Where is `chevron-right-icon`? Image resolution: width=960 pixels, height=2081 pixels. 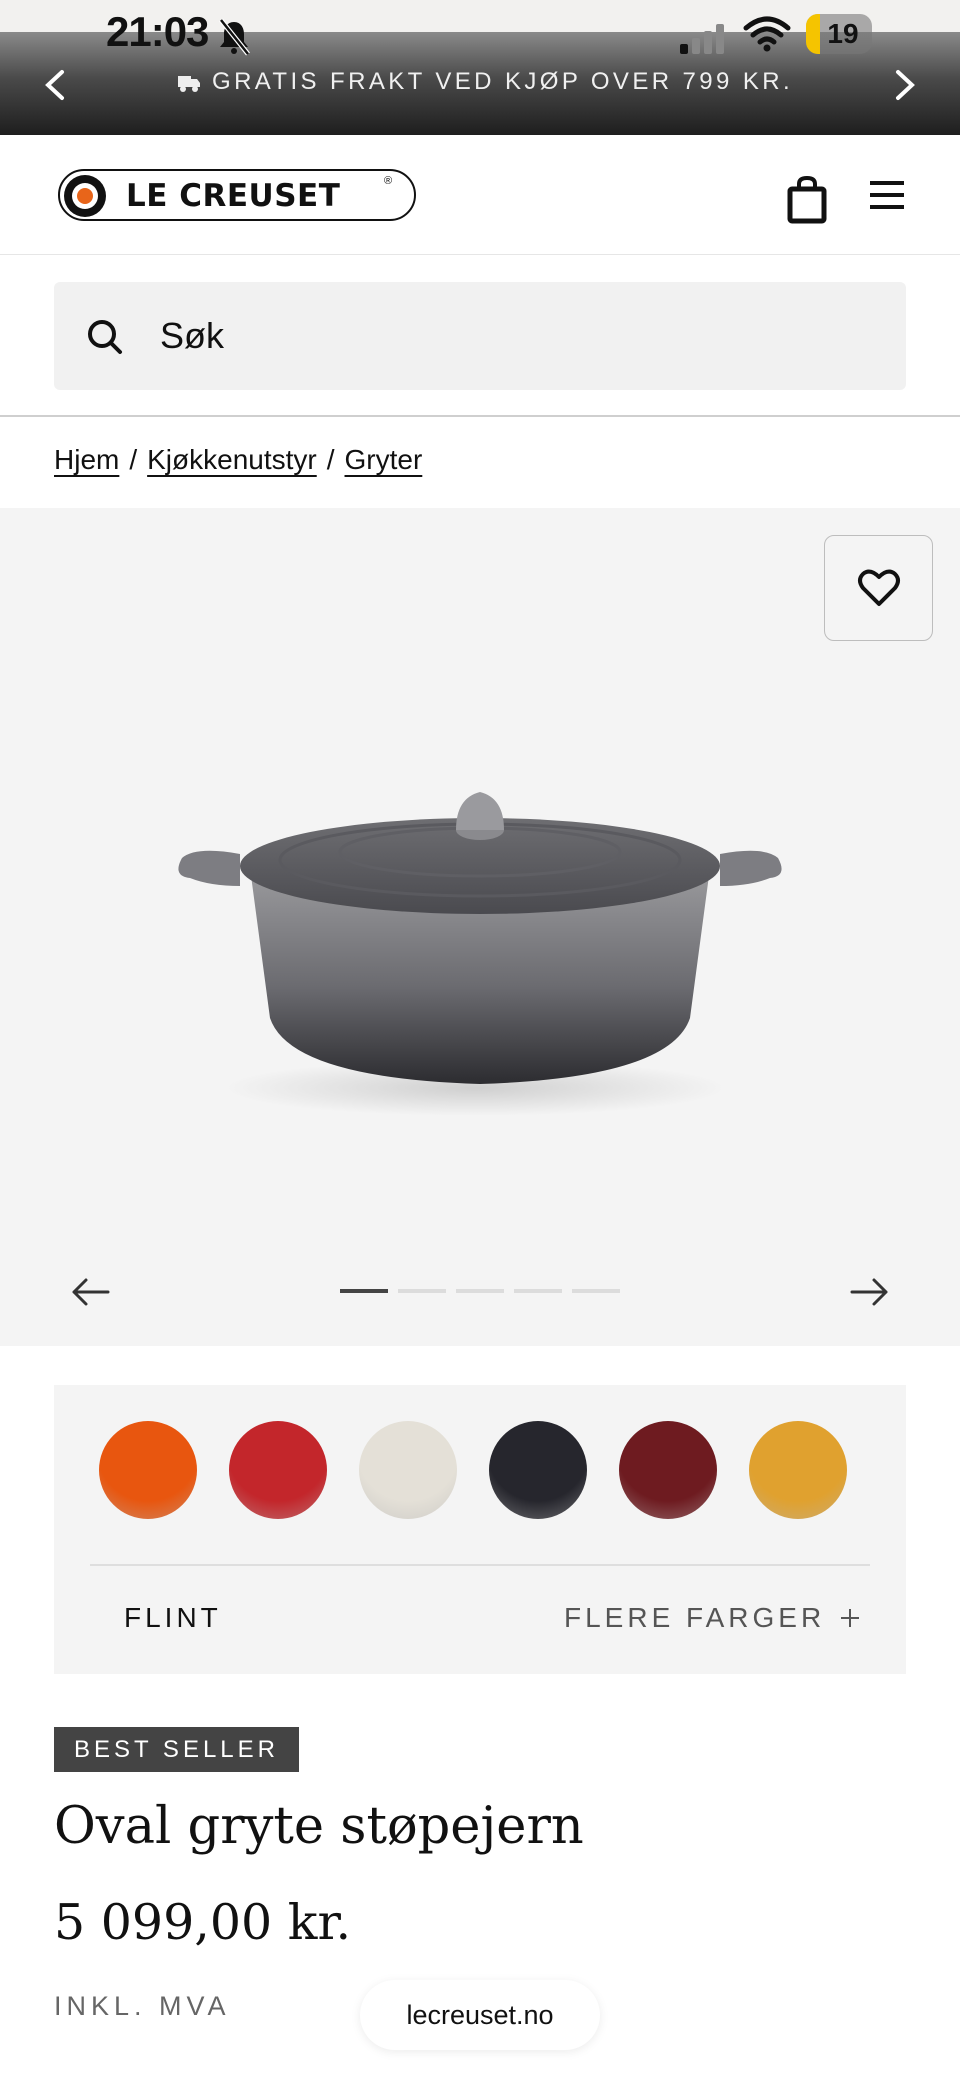 chevron-right-icon is located at coordinates (904, 85).